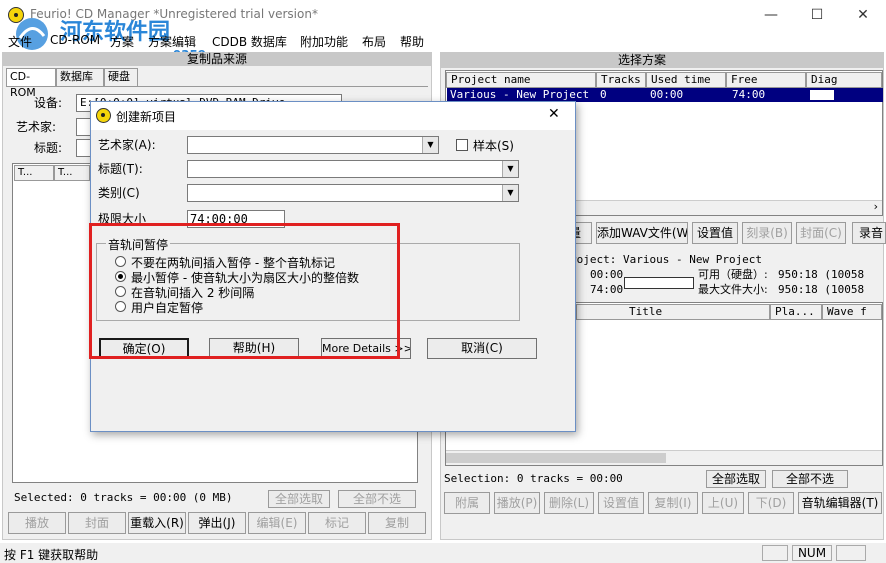 The height and width of the screenshot is (563, 886). I want to click on project-name-info: roject: Various - New Project, so click(666, 259).